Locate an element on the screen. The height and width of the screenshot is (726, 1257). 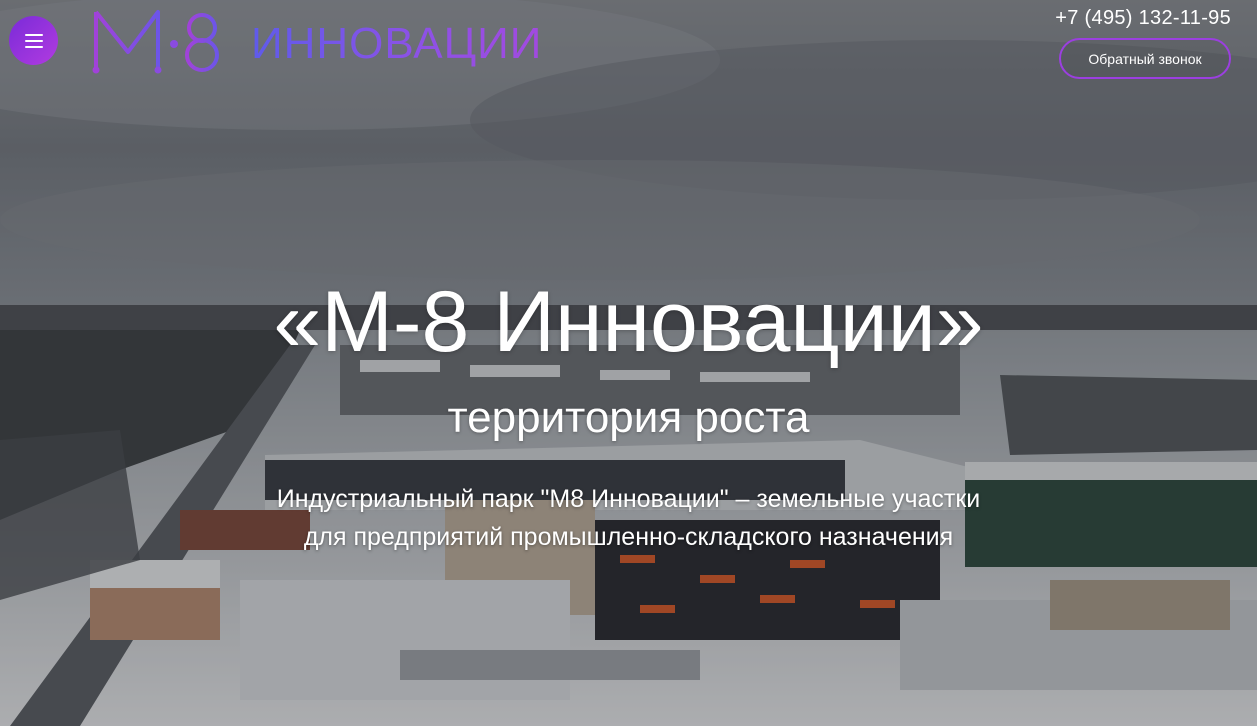
logo-wordmark: ИННОВАЦИИ is located at coordinates (397, 43).